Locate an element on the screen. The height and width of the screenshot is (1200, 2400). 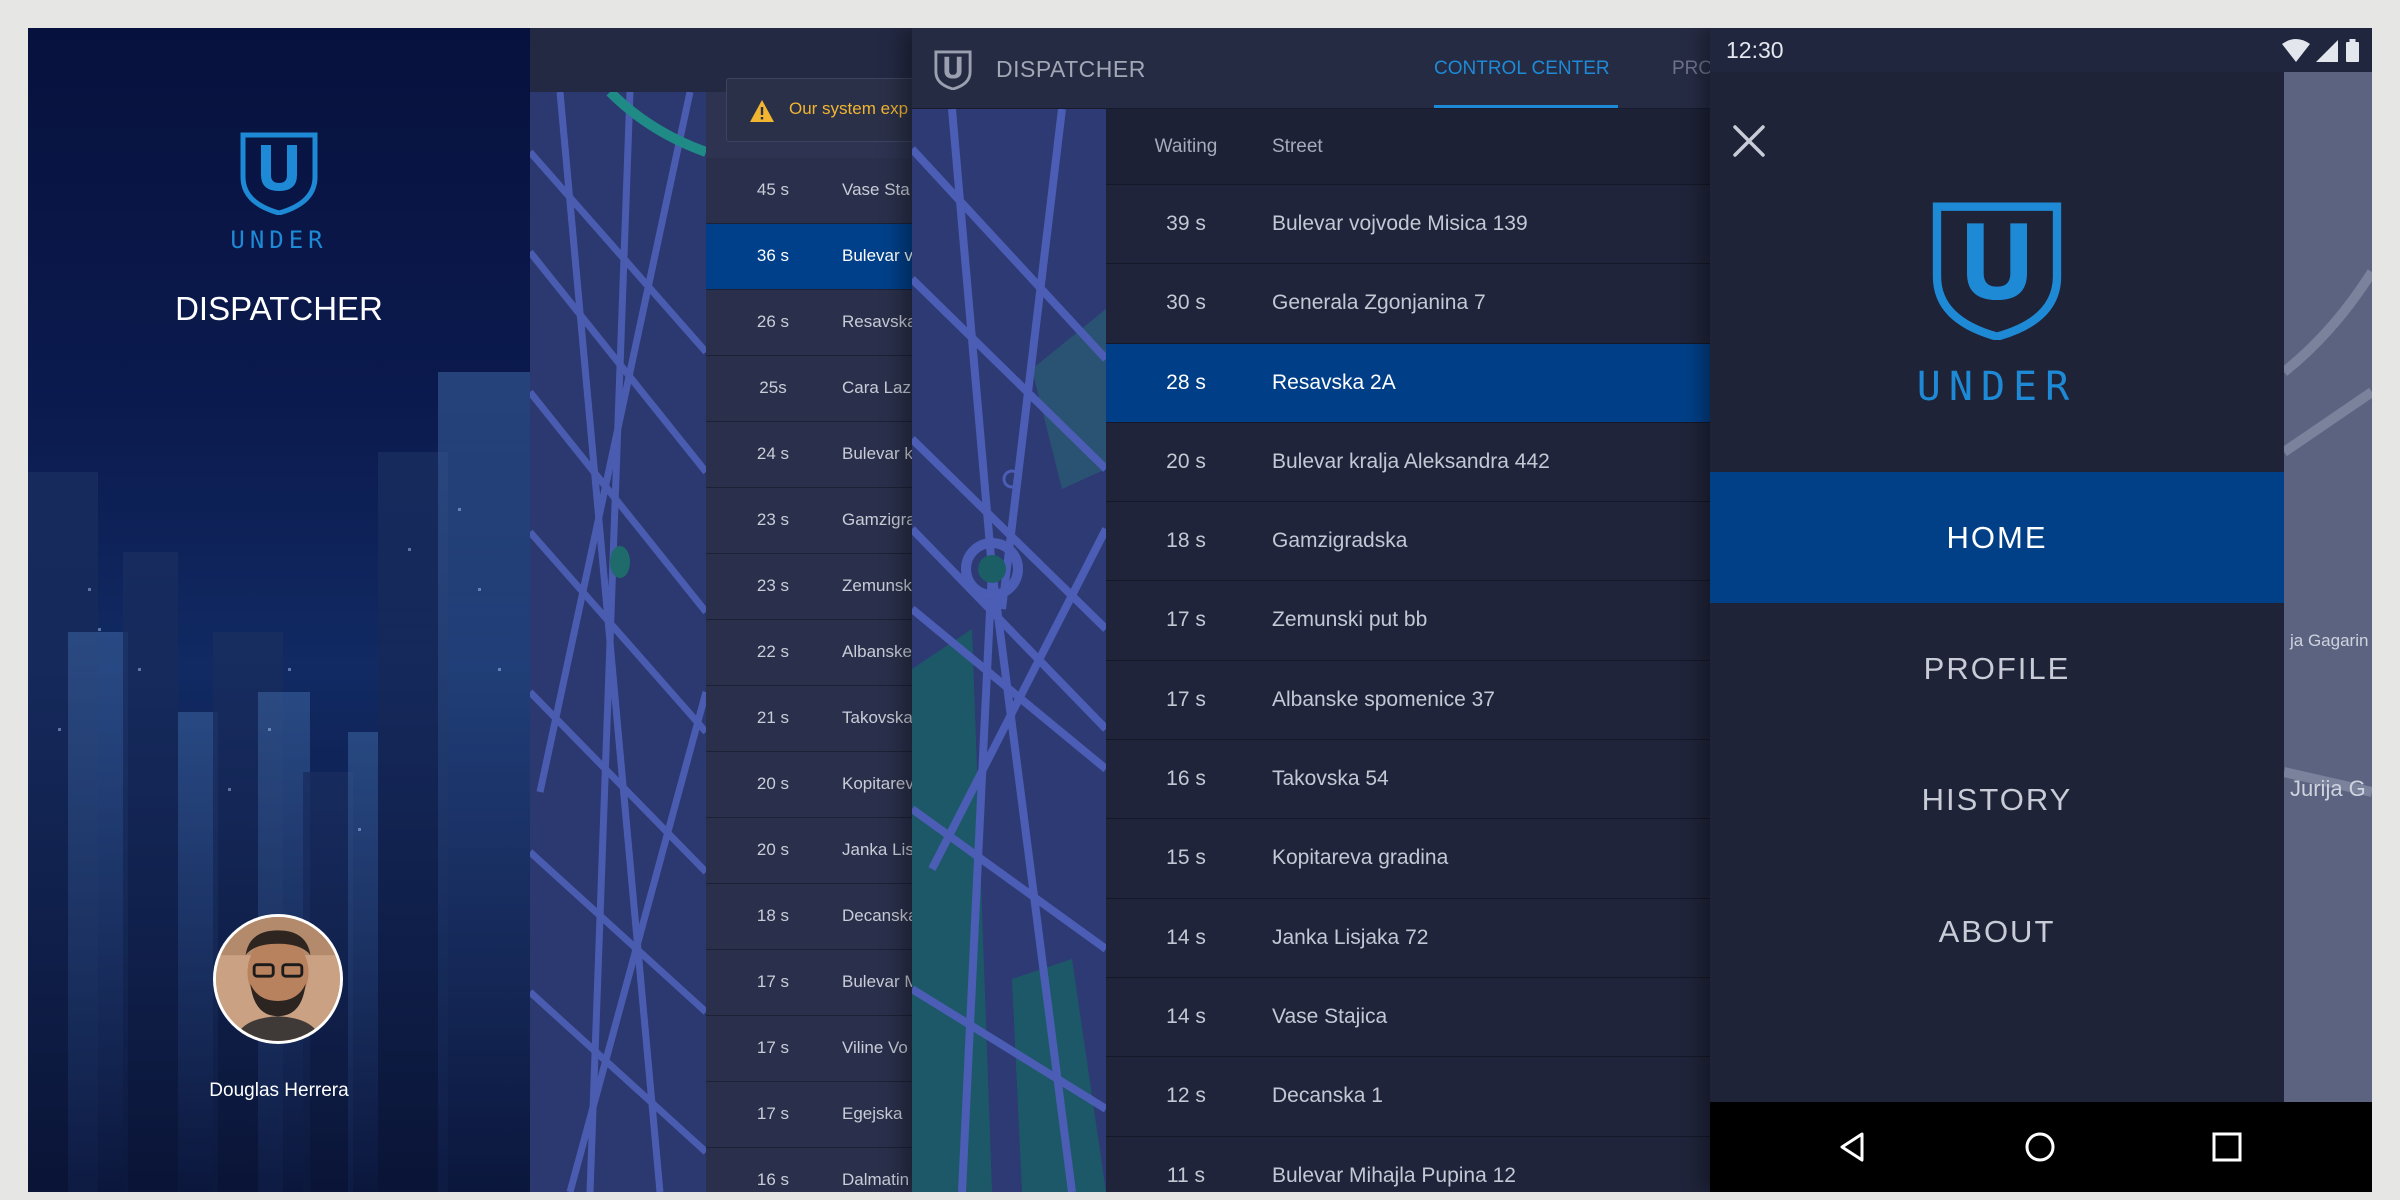
tab-profile: PRO is located at coordinates (1691, 69).